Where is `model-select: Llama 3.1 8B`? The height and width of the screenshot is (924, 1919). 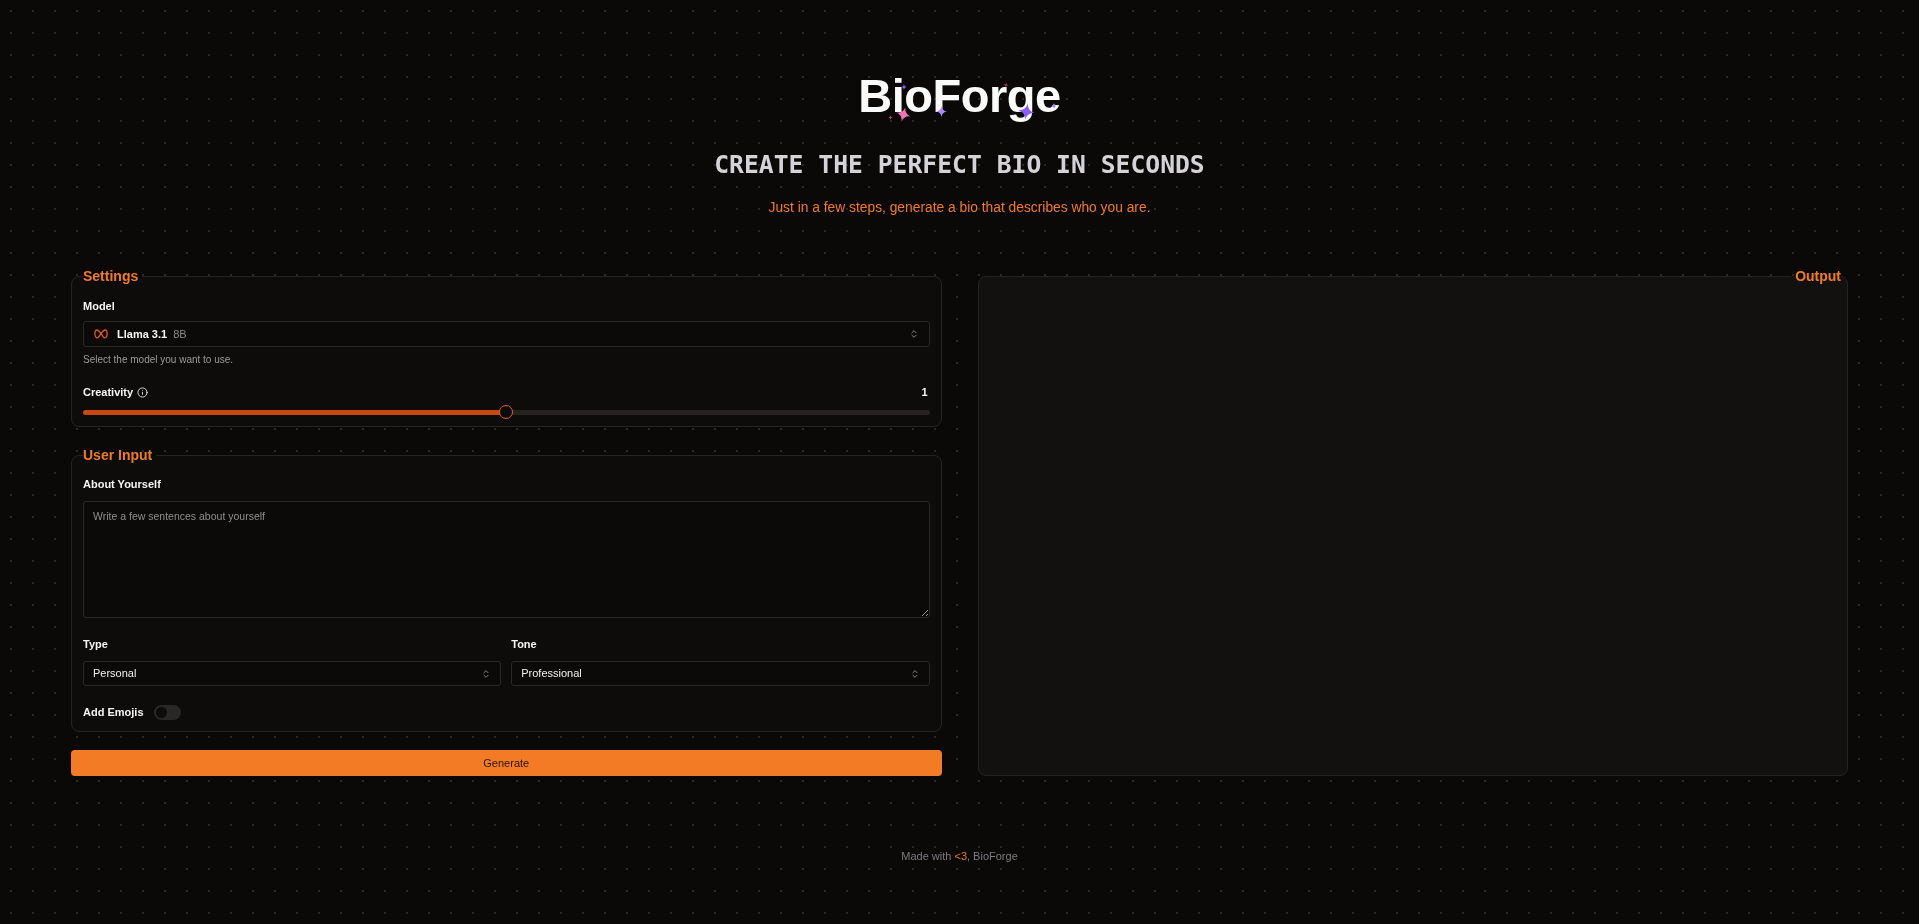 model-select: Llama 3.1 8B is located at coordinates (506, 334).